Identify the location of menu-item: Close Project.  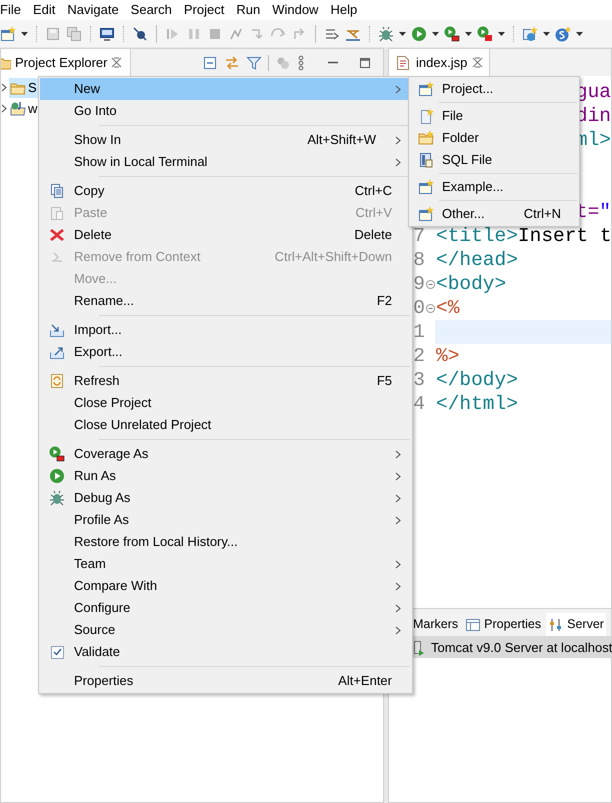
(225, 403).